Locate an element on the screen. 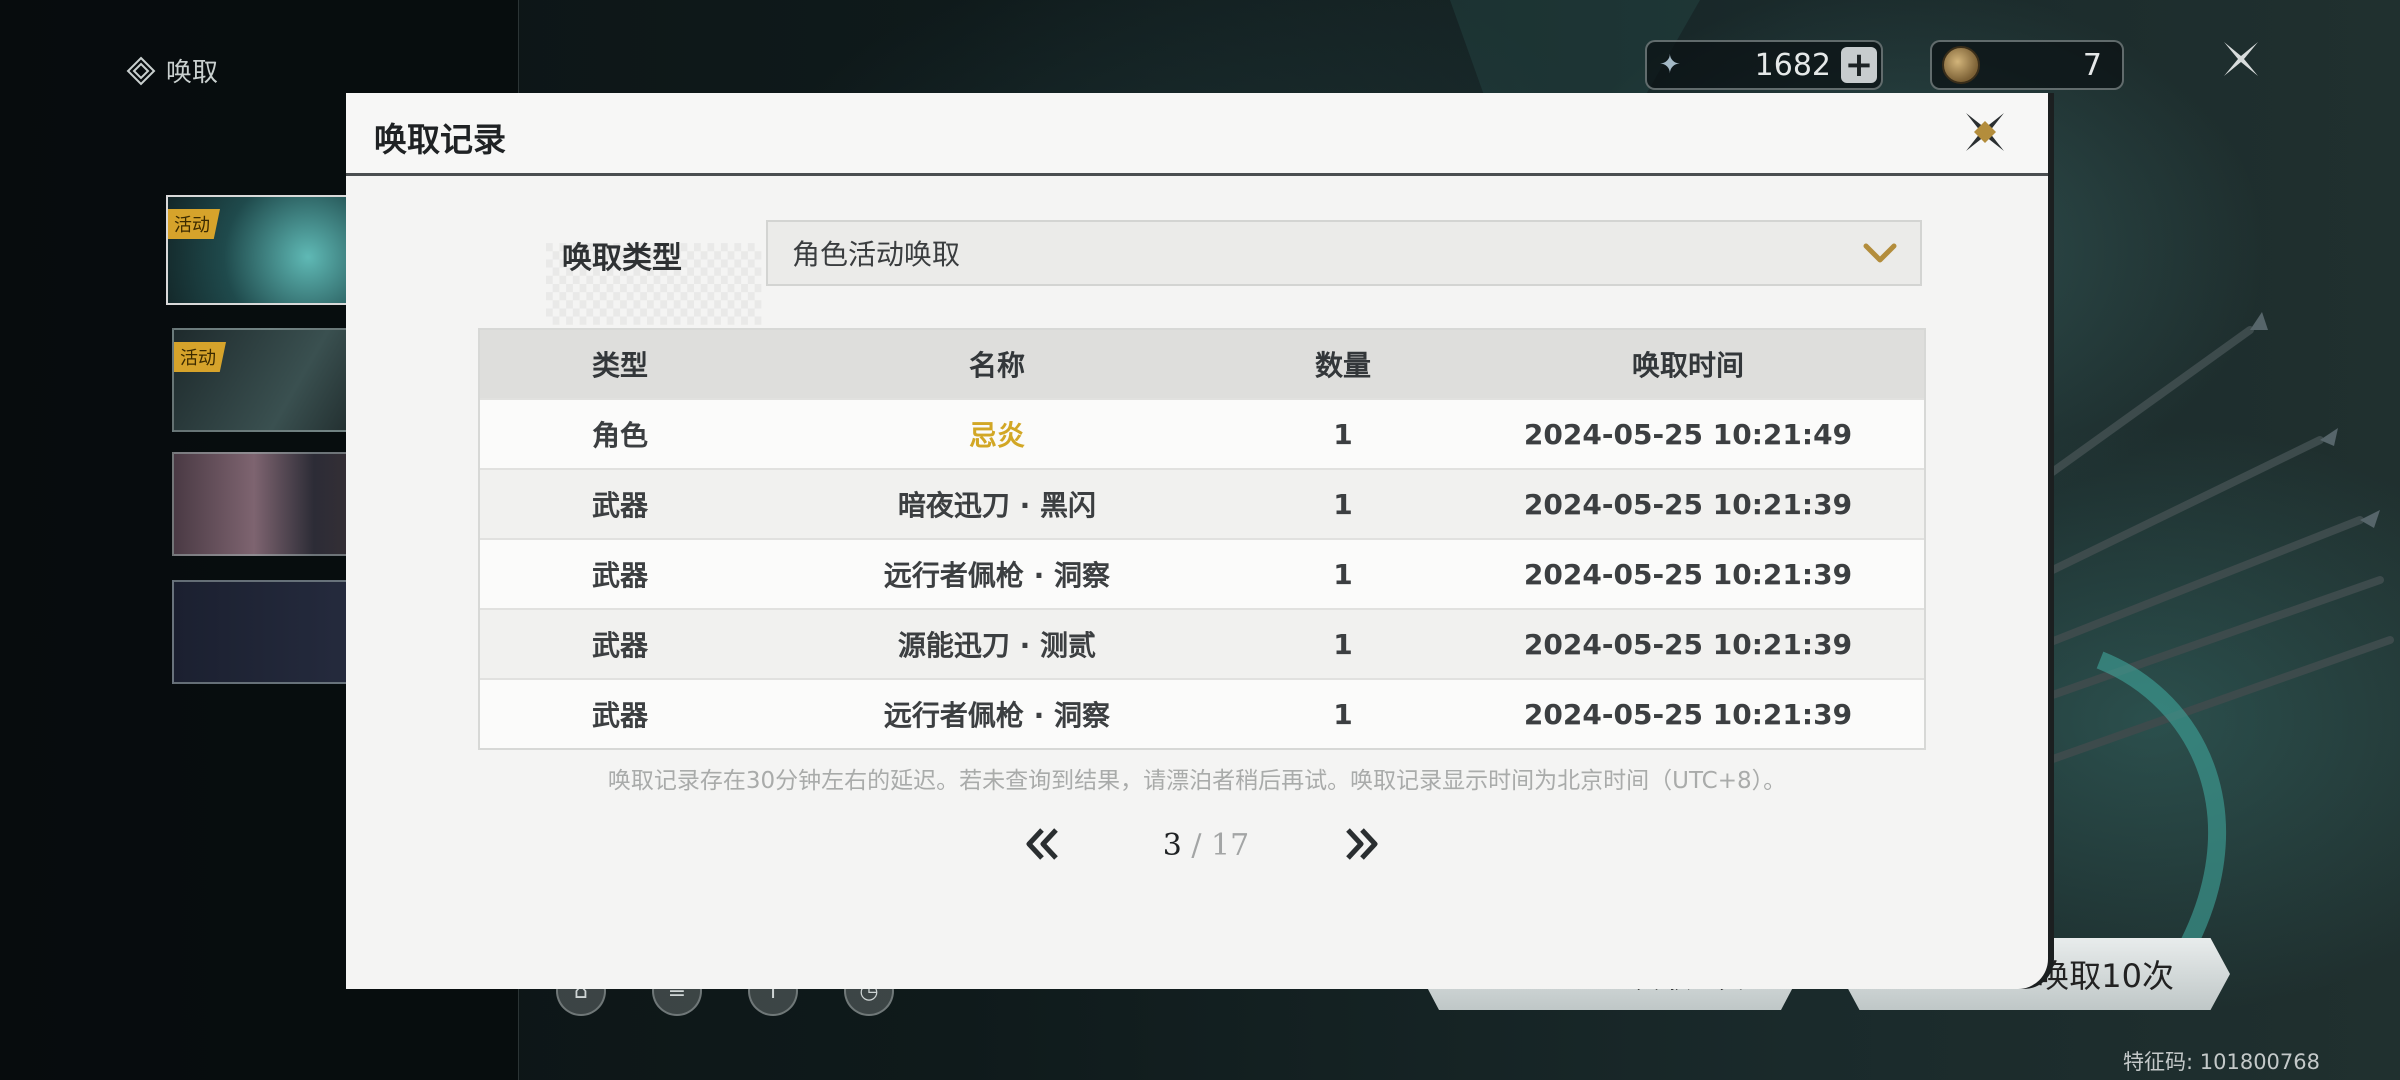  modal-header: 唤取记录 is located at coordinates (1197, 134).